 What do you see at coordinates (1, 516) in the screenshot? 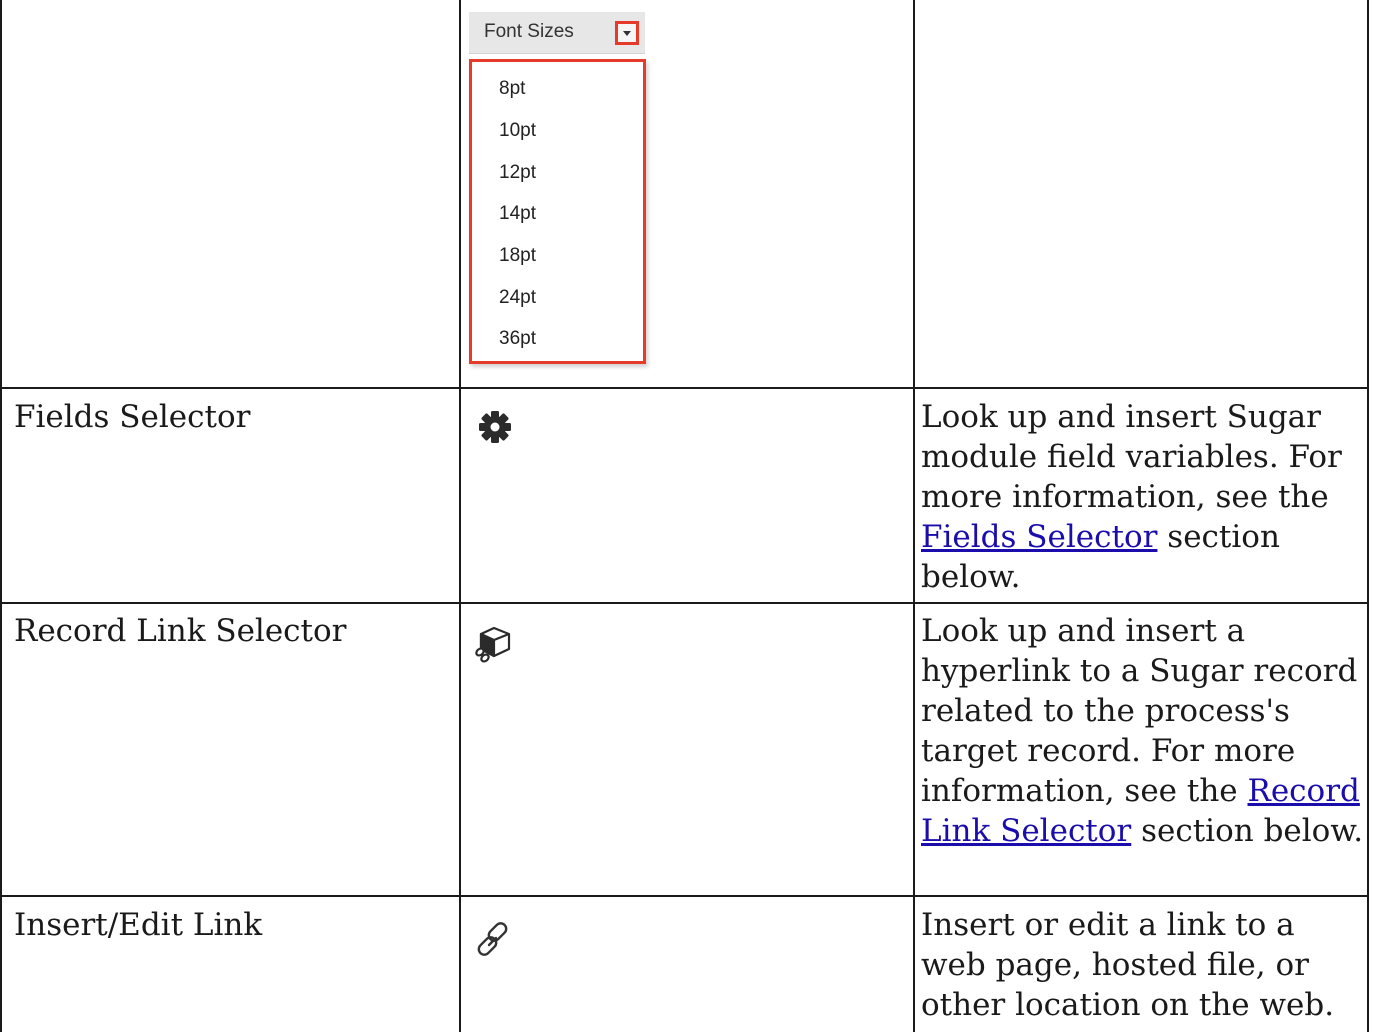
I see `table-border-left` at bounding box center [1, 516].